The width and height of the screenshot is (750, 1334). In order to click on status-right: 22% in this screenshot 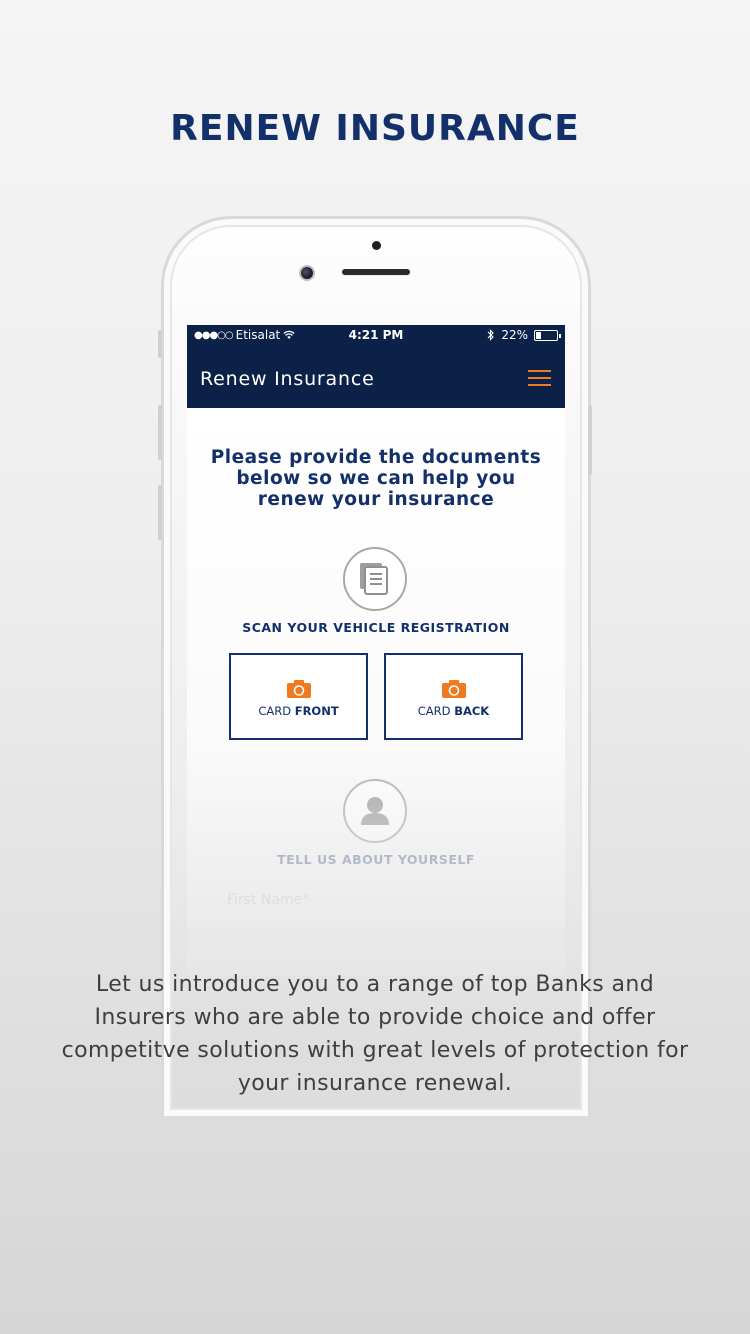, I will do `click(524, 335)`.